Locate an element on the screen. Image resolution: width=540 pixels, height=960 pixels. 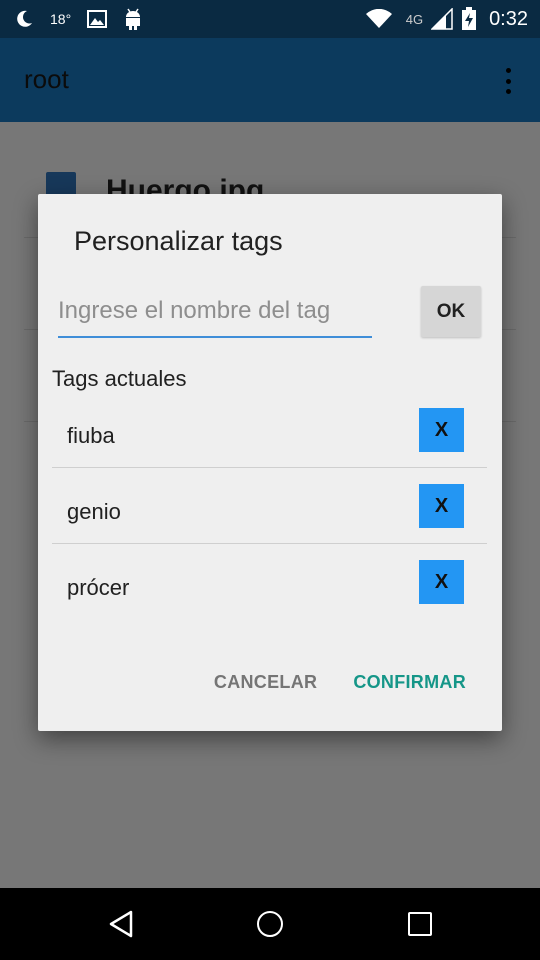
status-bar-left: 18° is located at coordinates (78, 19).